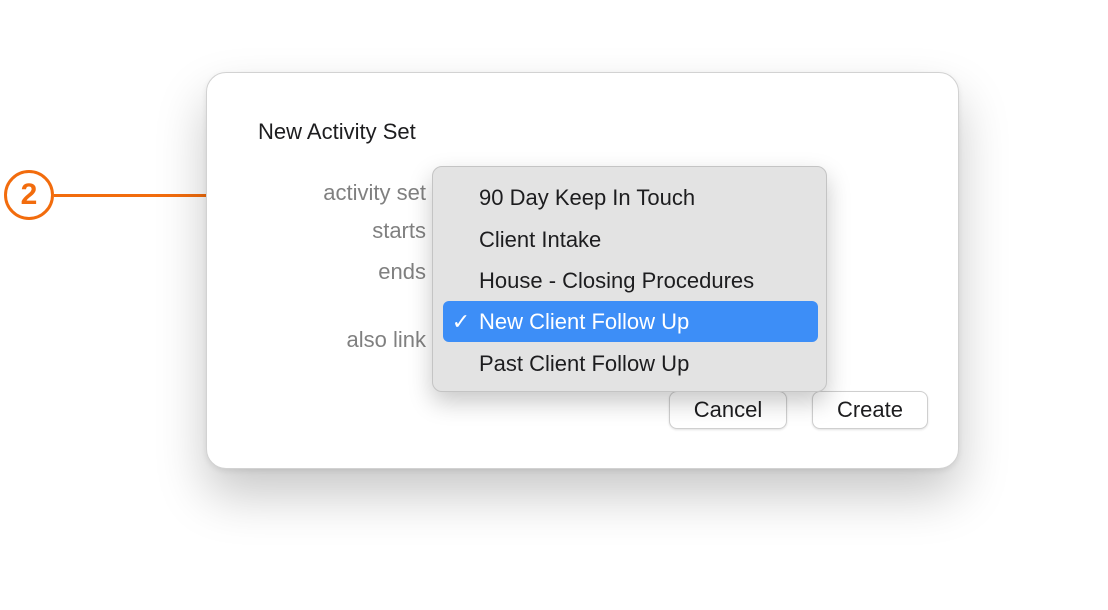 The width and height of the screenshot is (1108, 610). I want to click on menu-item-90-day-keep-in-touch: 90 Day Keep In Touch, so click(630, 197).